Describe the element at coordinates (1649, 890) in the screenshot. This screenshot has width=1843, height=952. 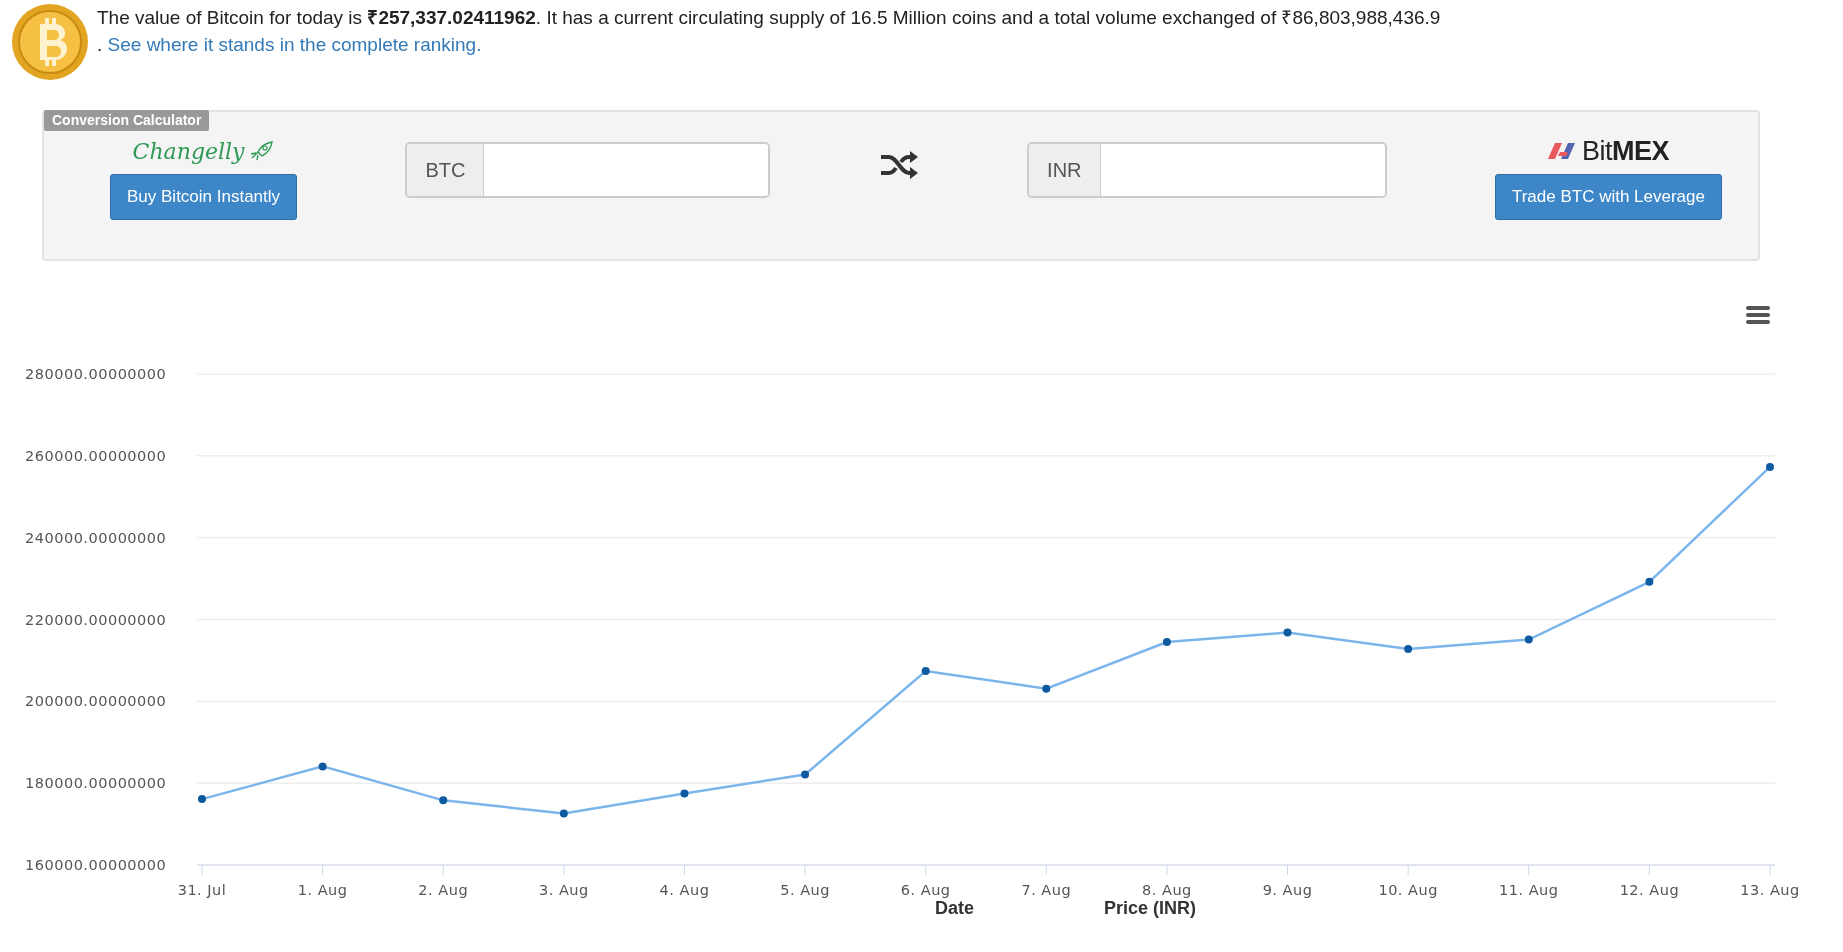
I see `x-axis-label: 12. Aug` at that location.